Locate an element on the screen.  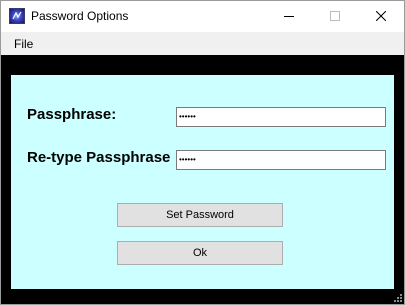
title-bar: Password Options is located at coordinates (202, 16).